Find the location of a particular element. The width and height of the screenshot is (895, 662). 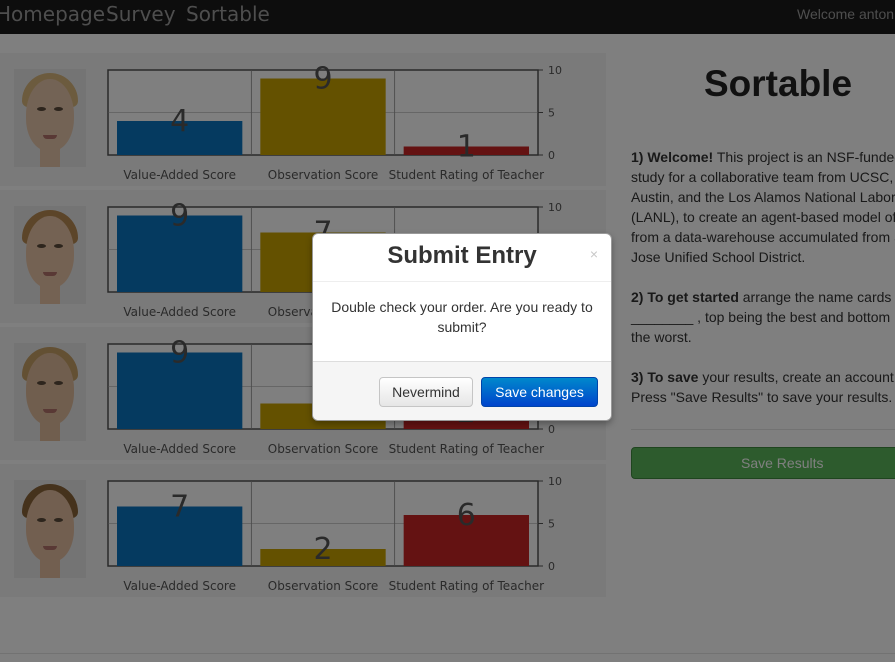

modal-header: Submit Entry × is located at coordinates (462, 258).